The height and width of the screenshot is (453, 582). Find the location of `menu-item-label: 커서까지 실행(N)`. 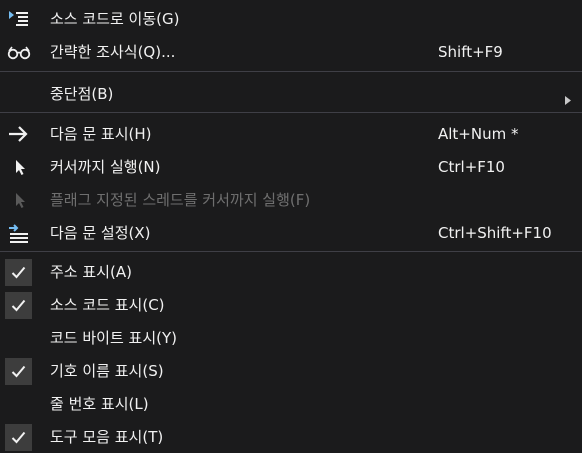

menu-item-label: 커서까지 실행(N) is located at coordinates (105, 167).